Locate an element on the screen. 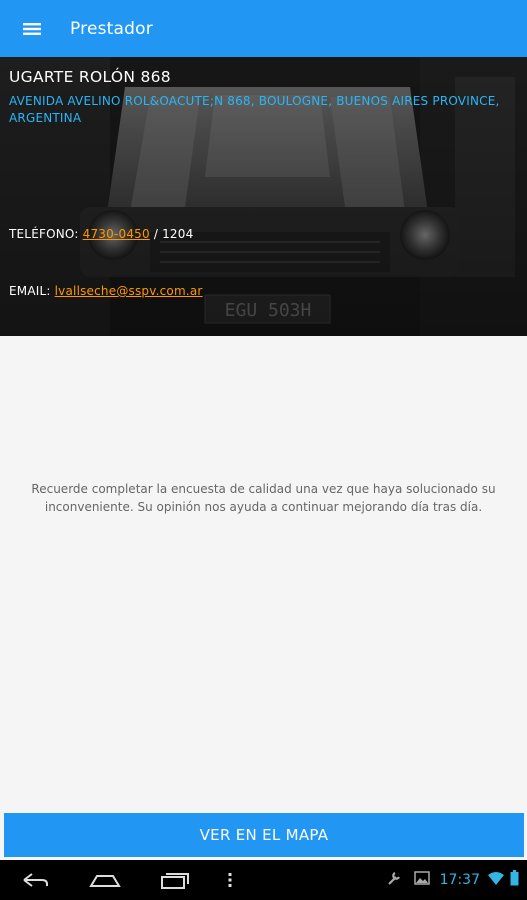 The width and height of the screenshot is (527, 900). provider-name: UGARTE ROLÓN 868 is located at coordinates (90, 77).